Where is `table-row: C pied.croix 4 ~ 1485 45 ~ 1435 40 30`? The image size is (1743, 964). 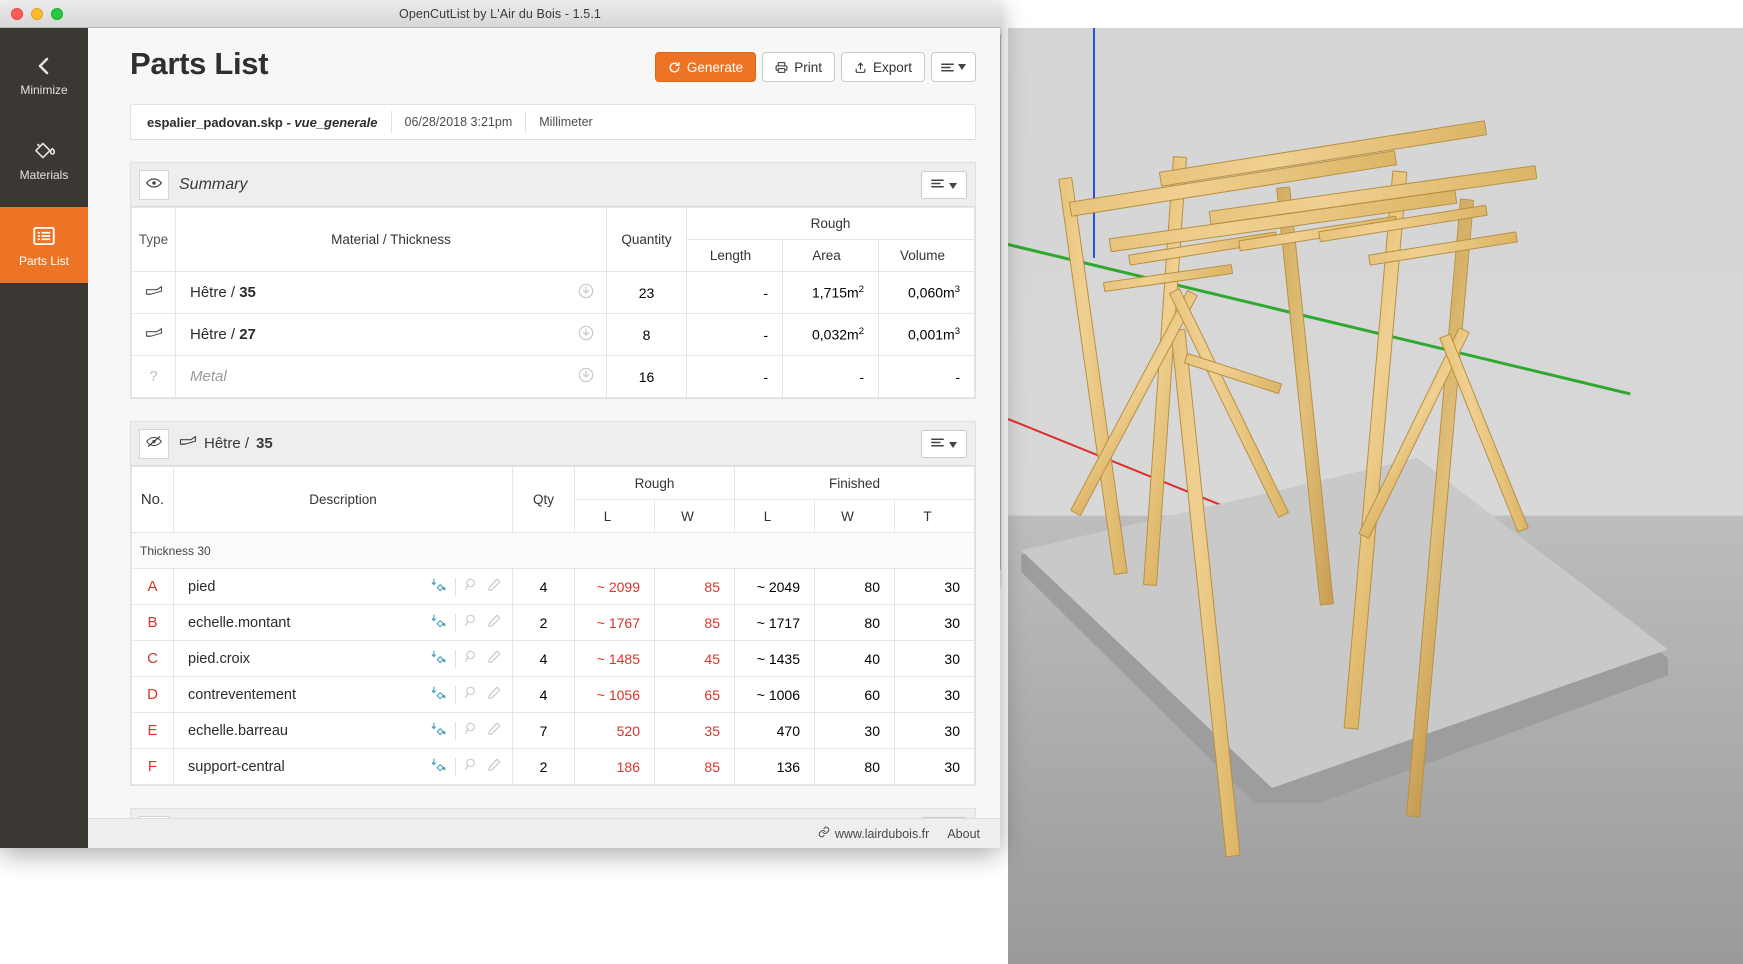
table-row: C pied.croix 4 ~ 1485 45 ~ 1435 40 30 is located at coordinates (553, 658).